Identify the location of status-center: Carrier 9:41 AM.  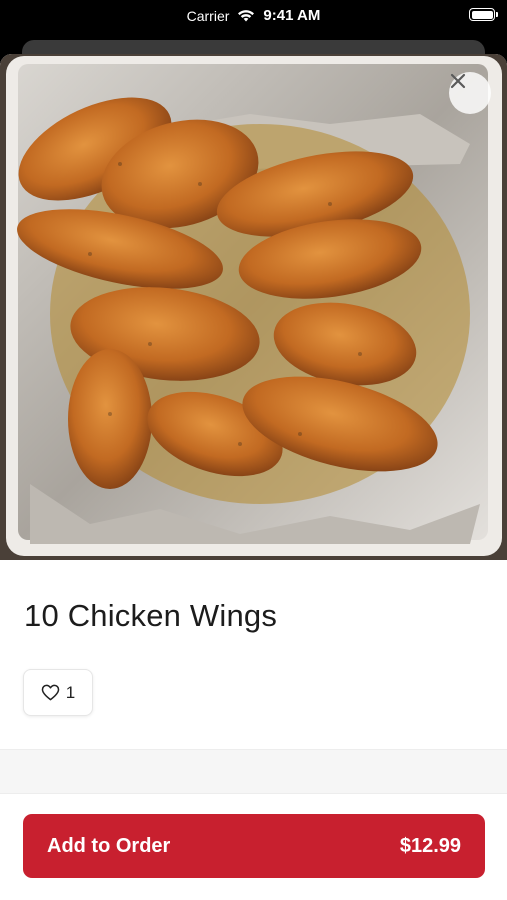
(253, 15).